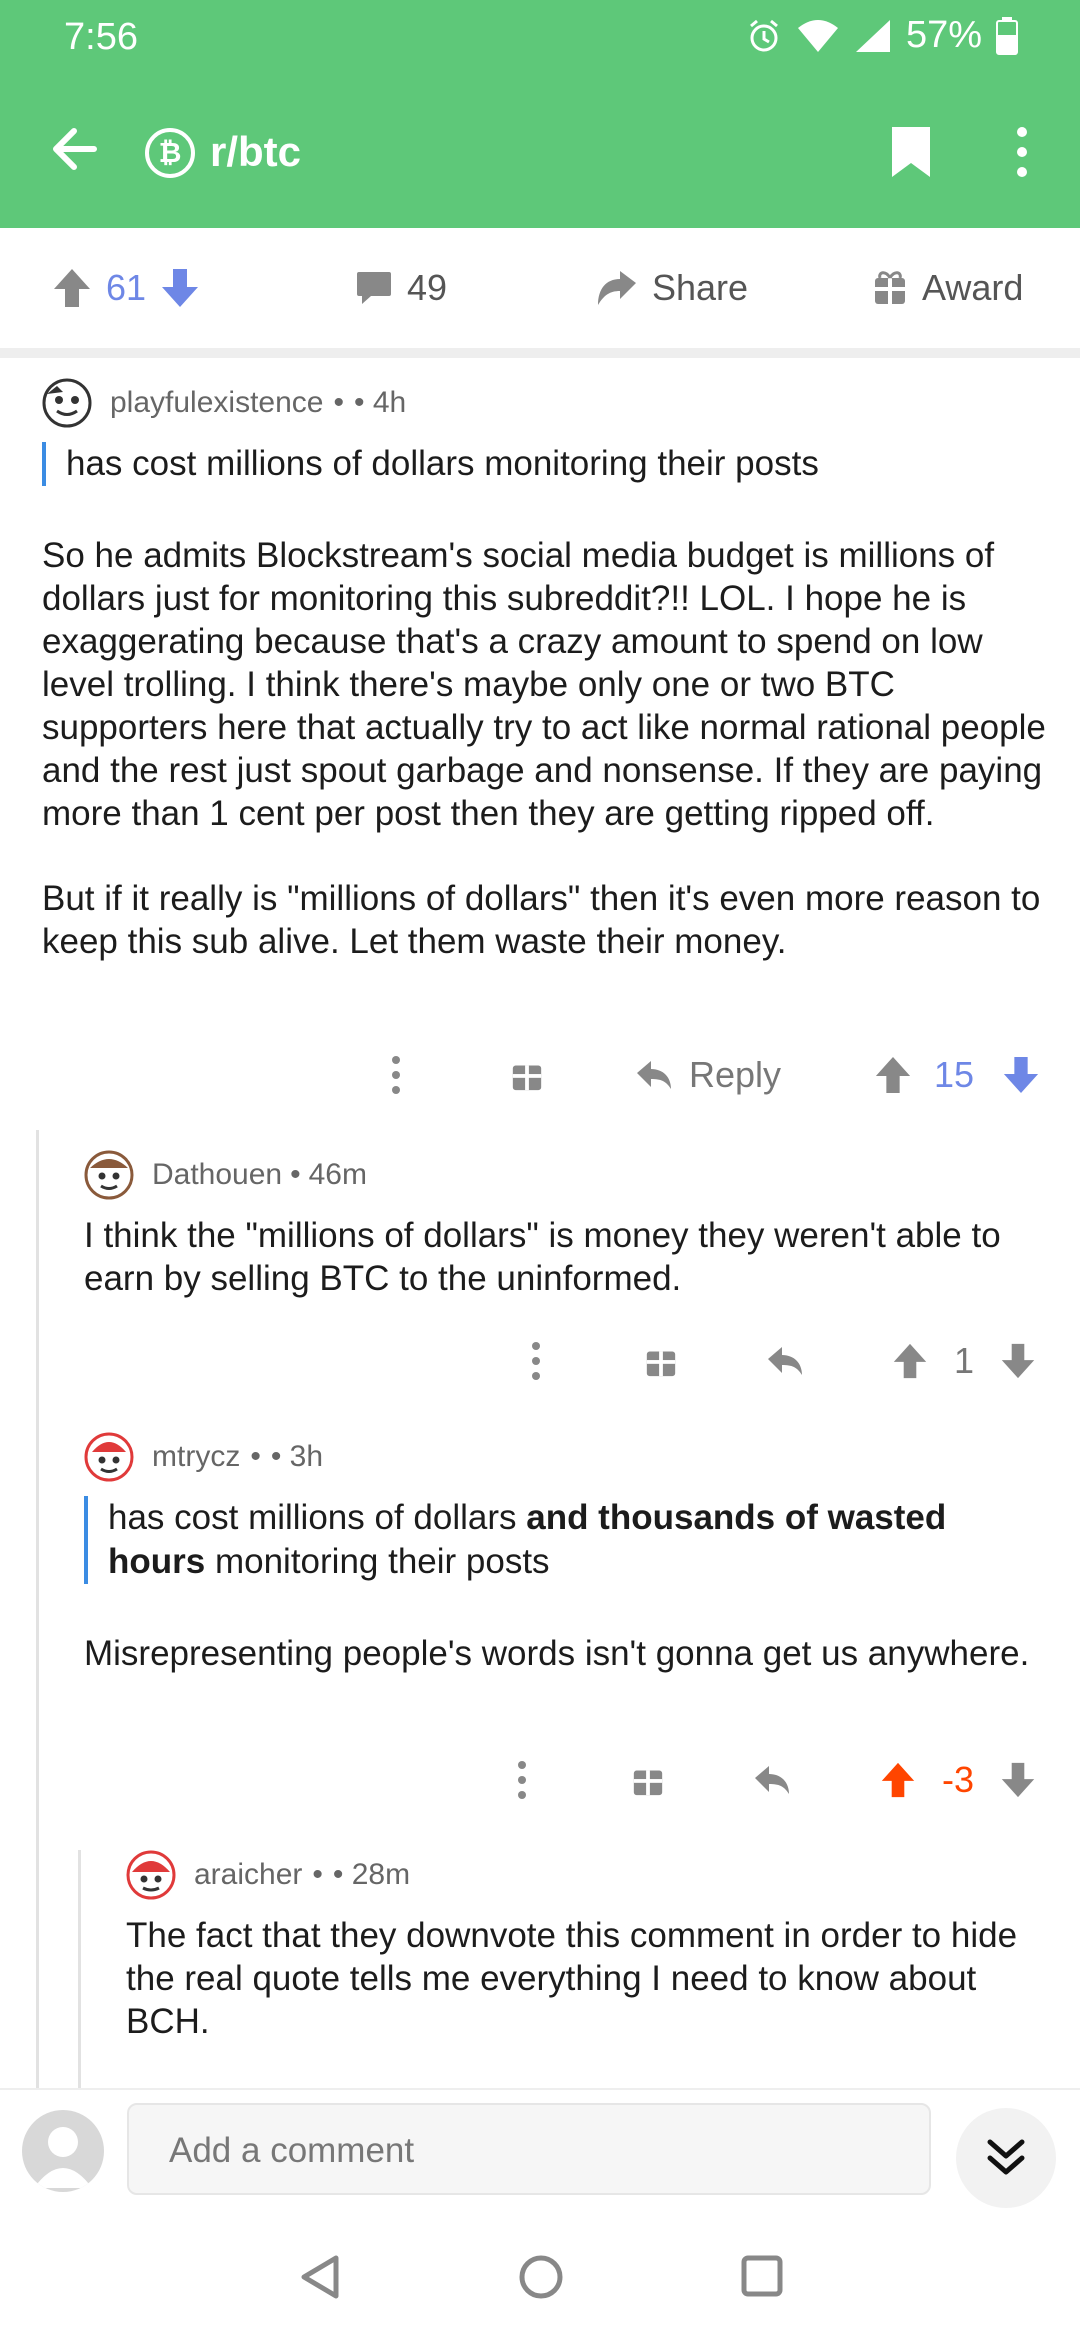  I want to click on comment-meta: araicher • • 28m, so click(596, 1875).